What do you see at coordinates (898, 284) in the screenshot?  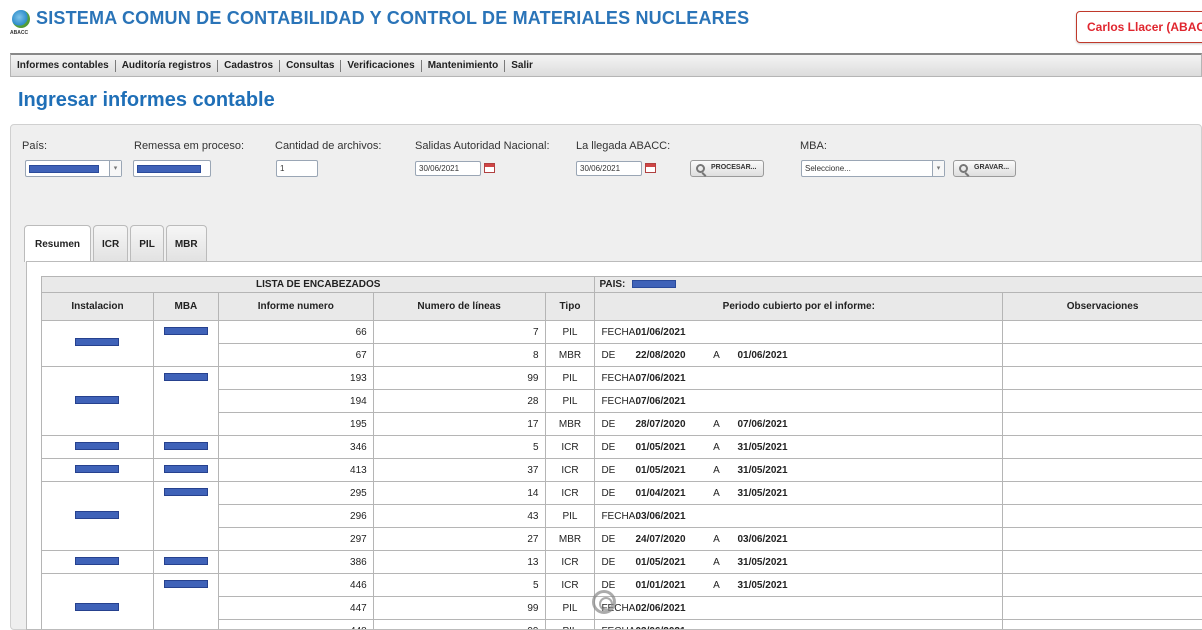 I see `pais-header: PAIS:` at bounding box center [898, 284].